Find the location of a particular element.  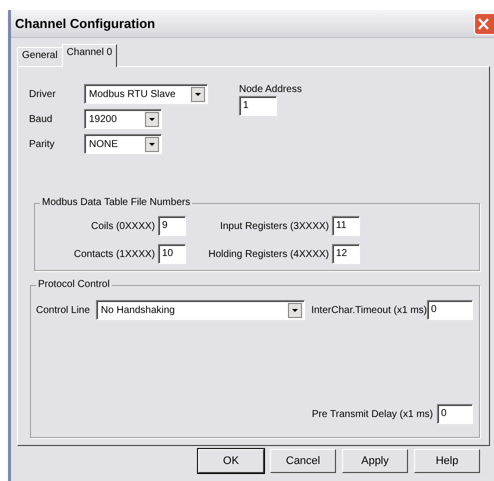

field-label: Holding Registers (4XXXX) is located at coordinates (268, 254).